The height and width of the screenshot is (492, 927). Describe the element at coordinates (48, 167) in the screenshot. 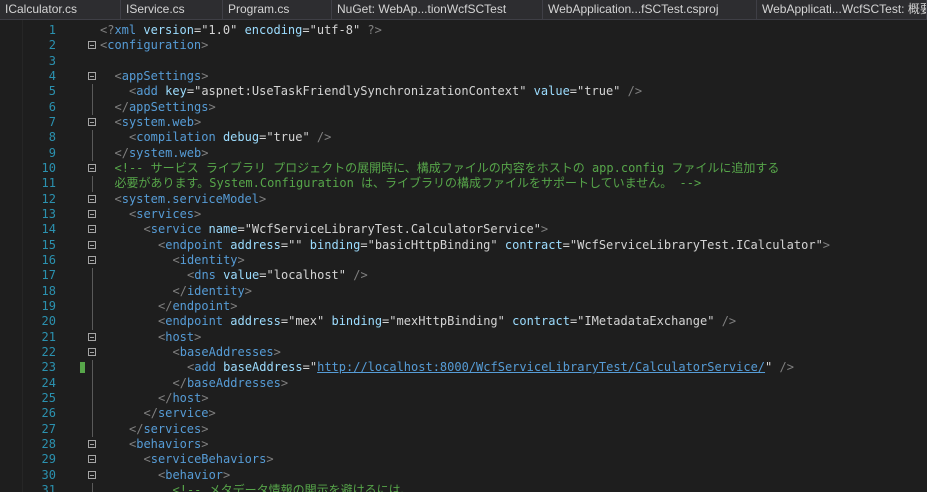

I see `line-number: 10` at that location.